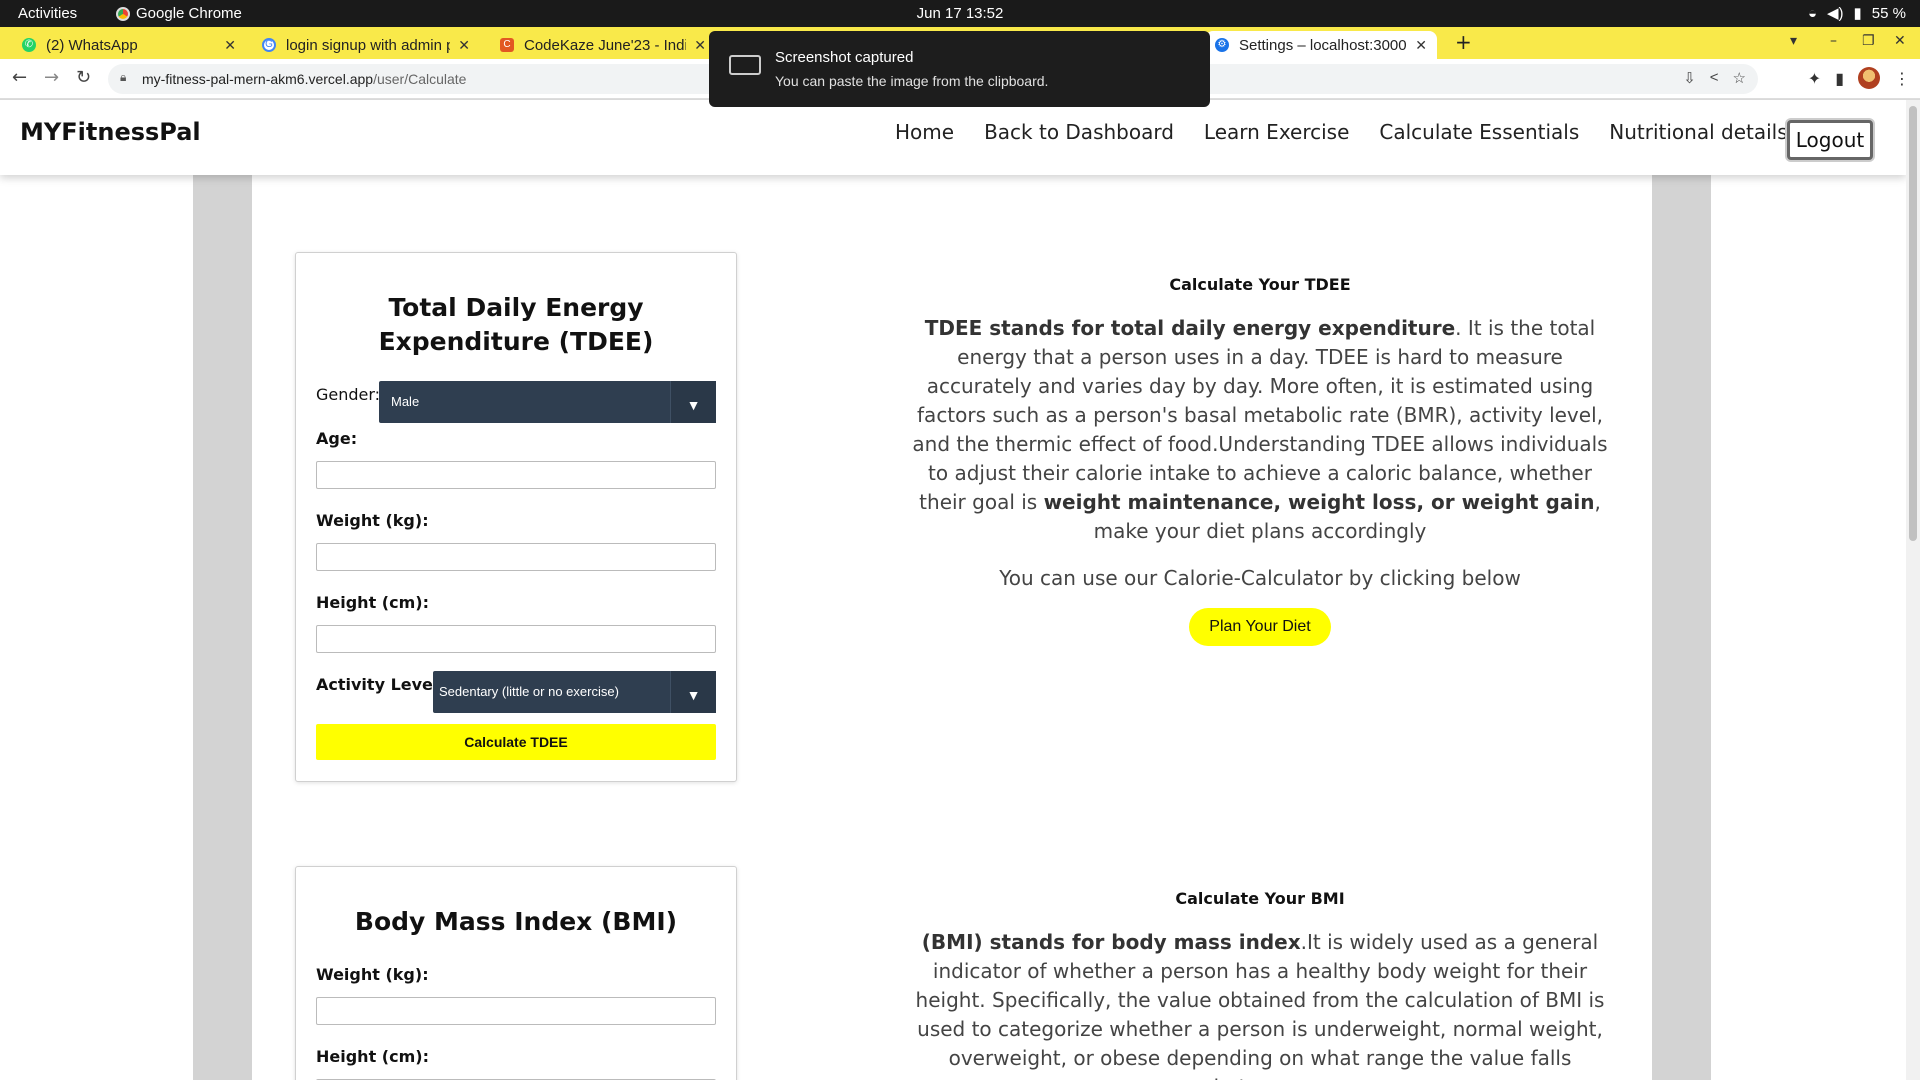 This screenshot has height=1080, width=1920. I want to click on wifi-icon: ◒, so click(1812, 13).